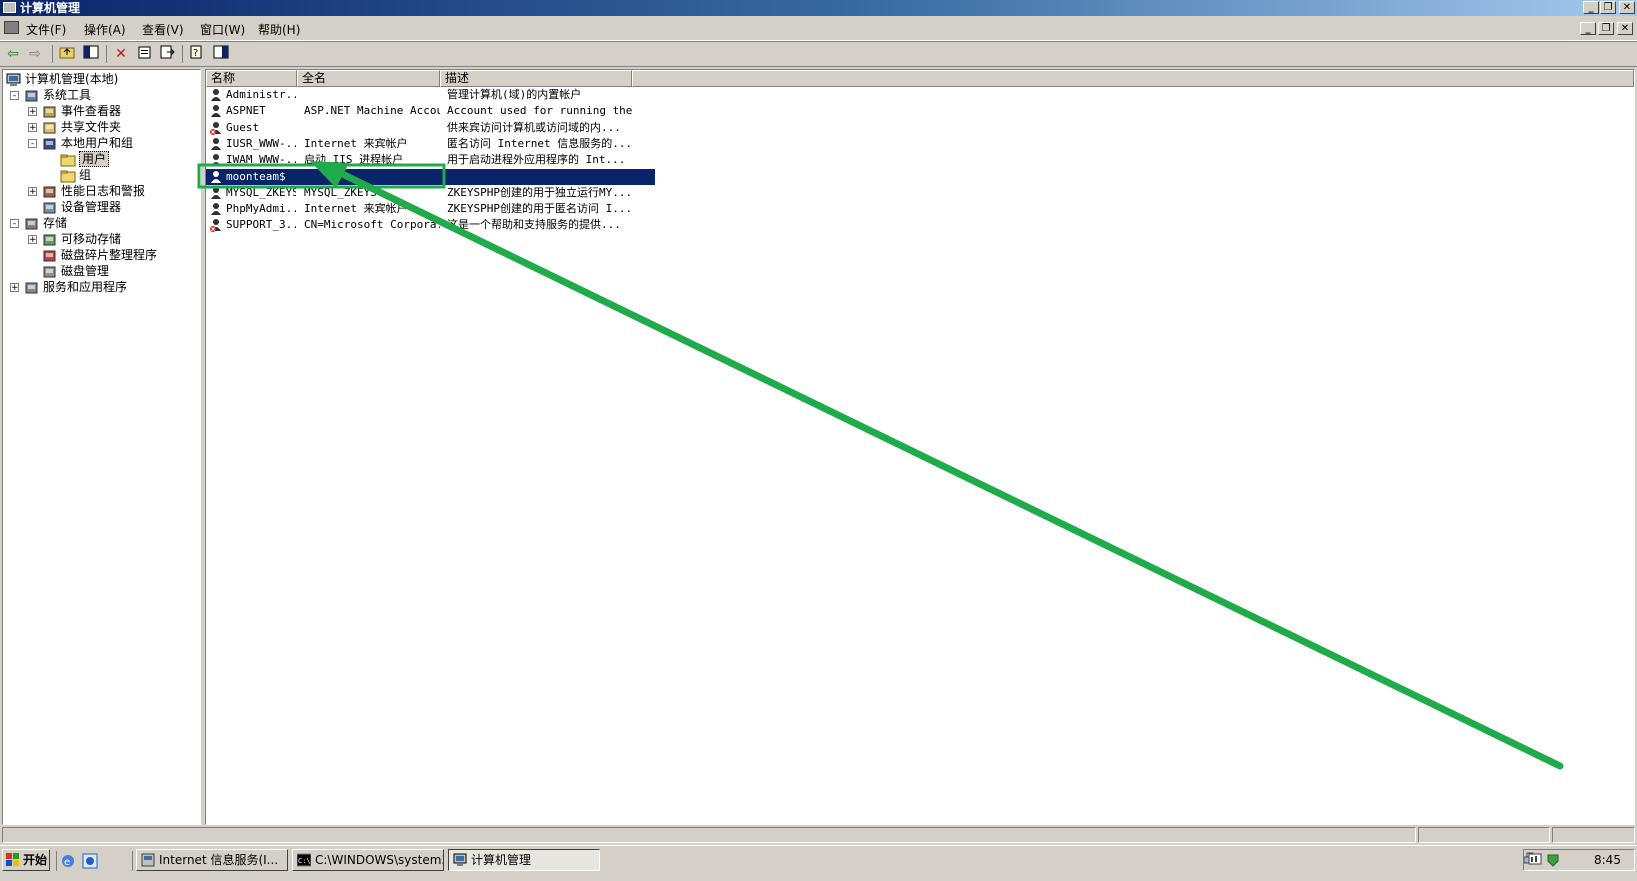  I want to click on export-icon, so click(167, 54).